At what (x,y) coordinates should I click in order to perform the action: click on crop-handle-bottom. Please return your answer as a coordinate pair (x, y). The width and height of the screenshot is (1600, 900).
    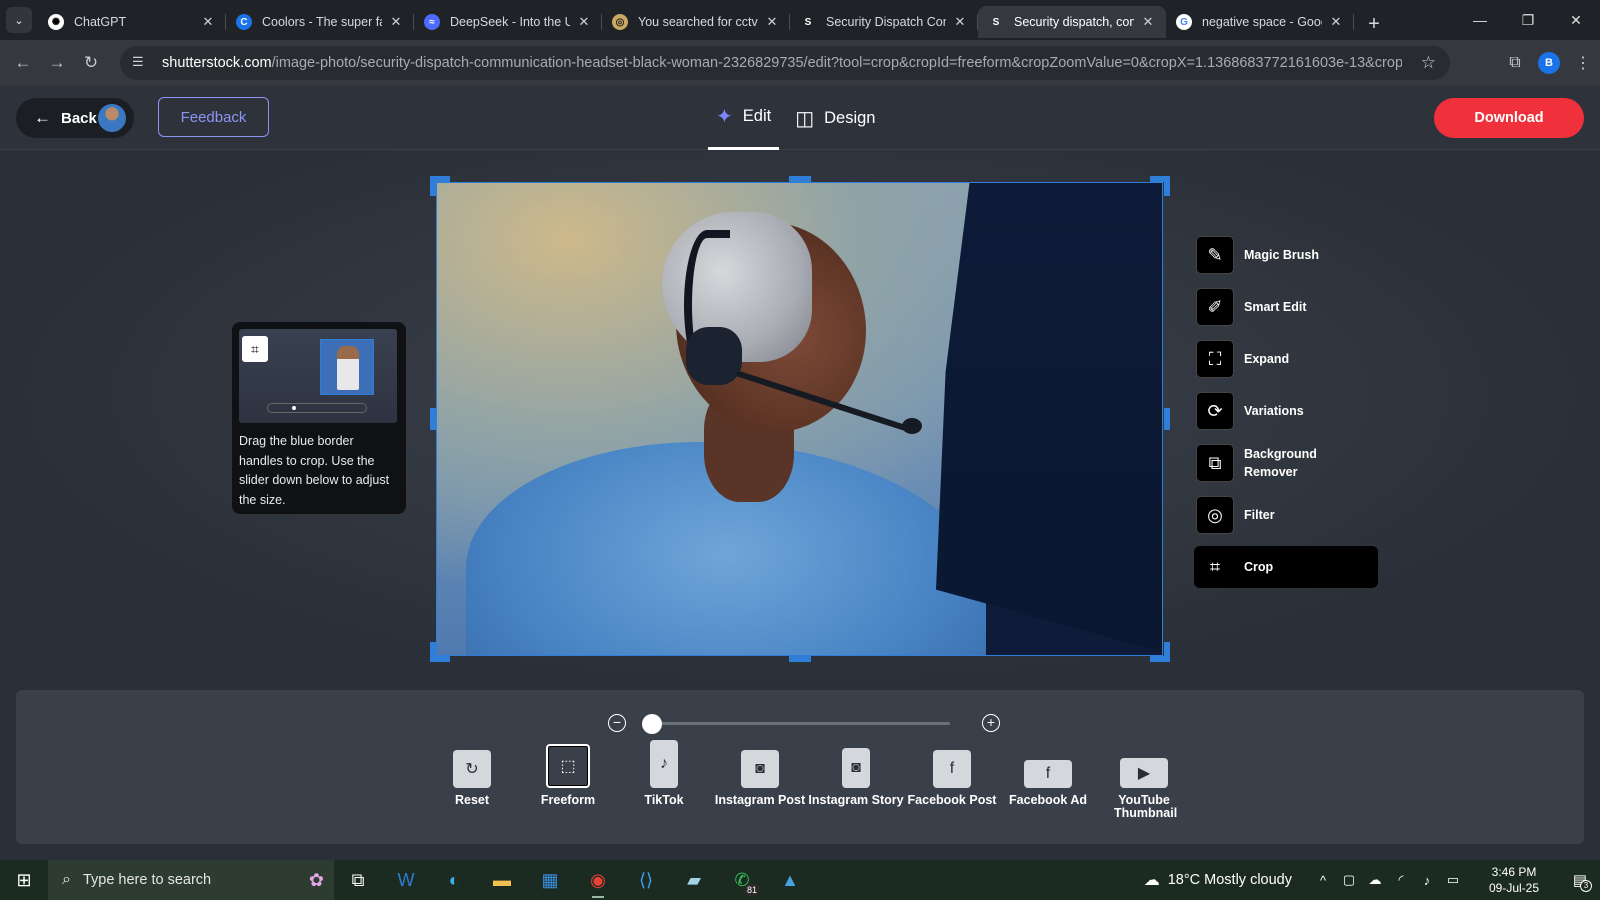
    Looking at the image, I should click on (800, 659).